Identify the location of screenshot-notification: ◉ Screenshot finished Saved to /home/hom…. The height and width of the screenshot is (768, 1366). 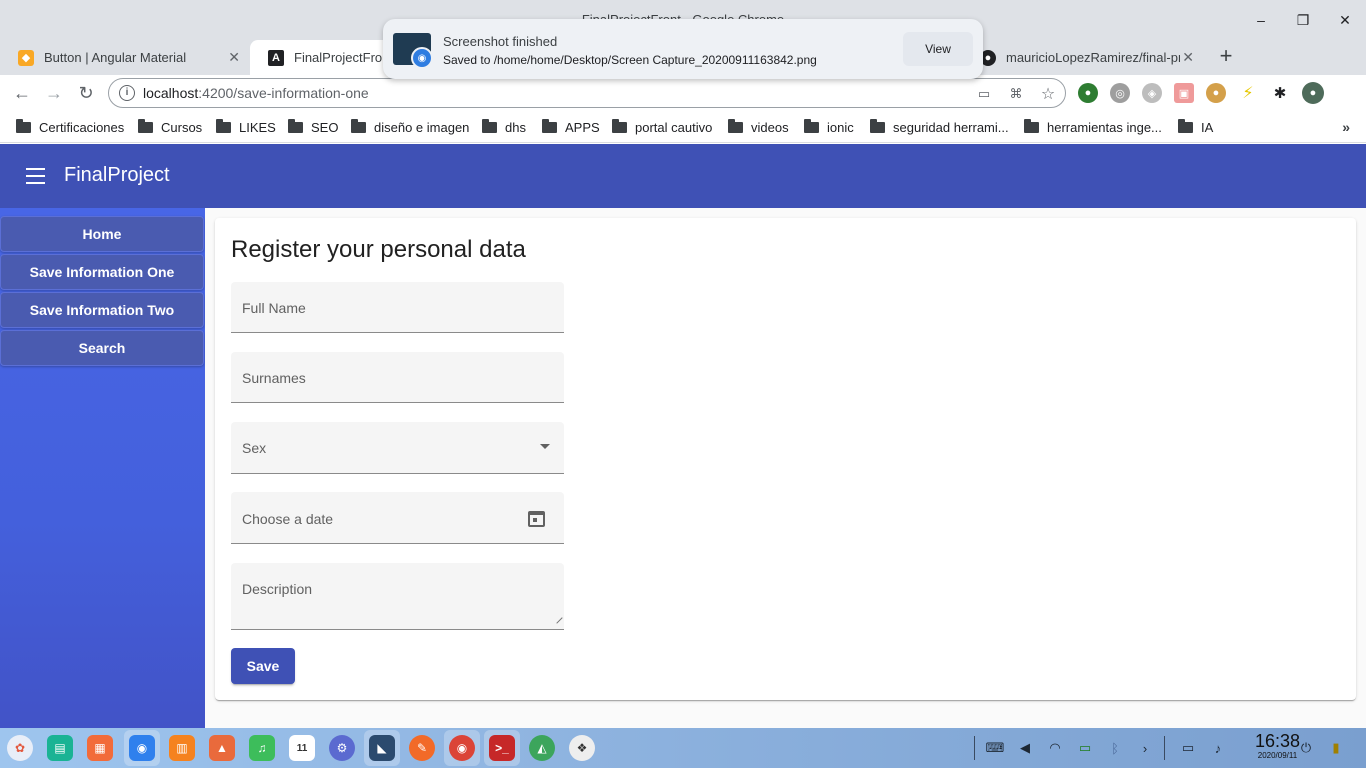
(683, 49).